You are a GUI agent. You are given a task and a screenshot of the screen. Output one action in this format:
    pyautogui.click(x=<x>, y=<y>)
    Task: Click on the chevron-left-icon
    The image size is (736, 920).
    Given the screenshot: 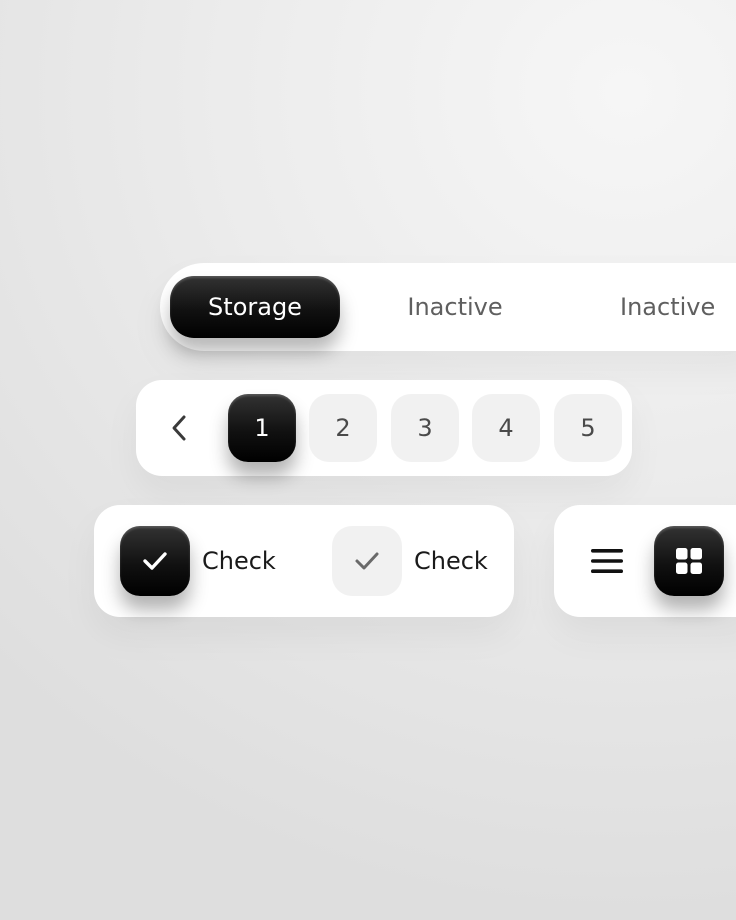 What is the action you would take?
    pyautogui.click(x=179, y=428)
    